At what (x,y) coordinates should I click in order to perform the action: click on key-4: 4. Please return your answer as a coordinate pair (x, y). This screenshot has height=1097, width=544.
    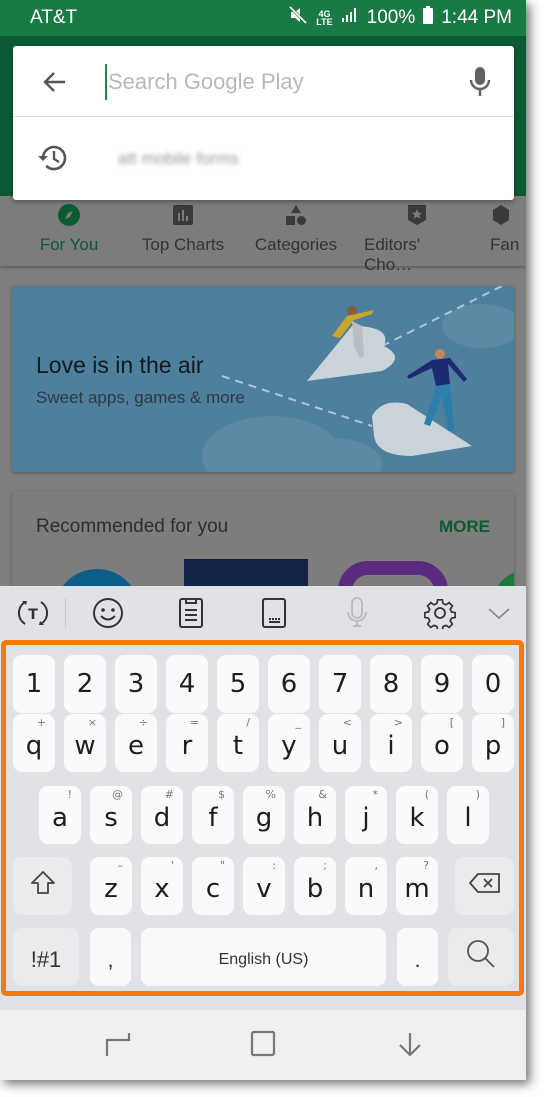
    Looking at the image, I should click on (187, 684).